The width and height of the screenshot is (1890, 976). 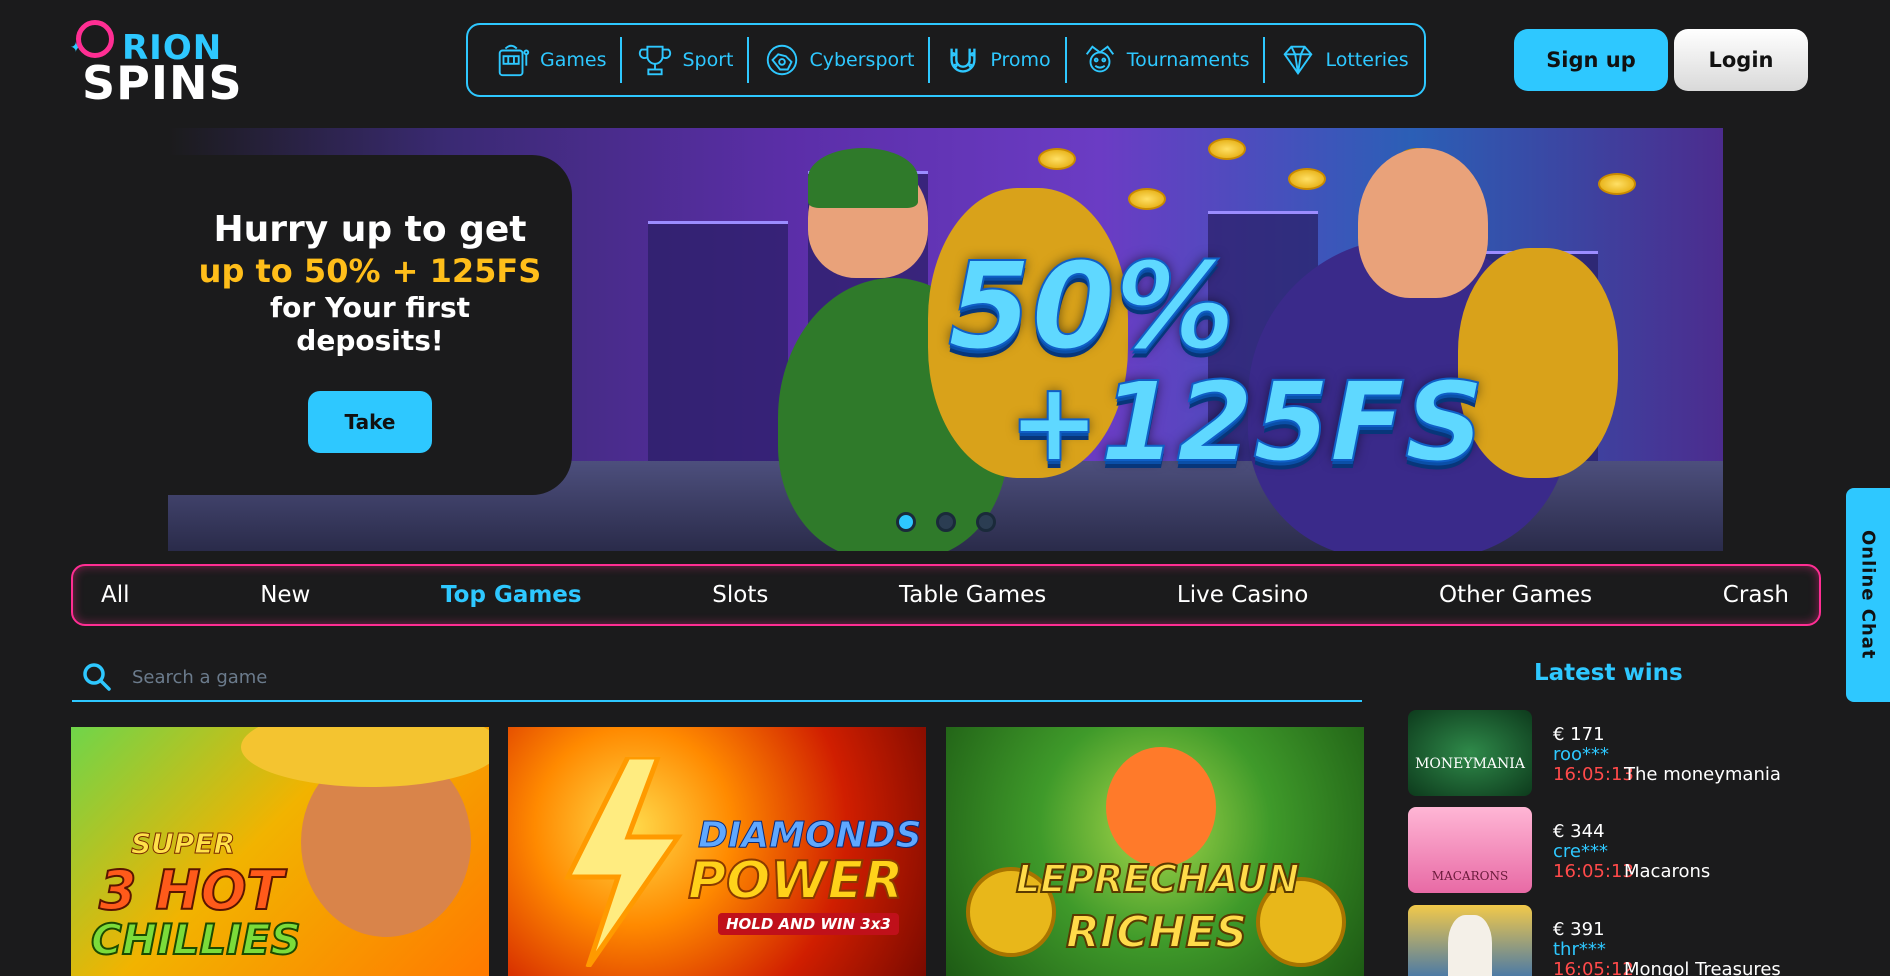 I want to click on tab-crash: Crash, so click(x=1756, y=595).